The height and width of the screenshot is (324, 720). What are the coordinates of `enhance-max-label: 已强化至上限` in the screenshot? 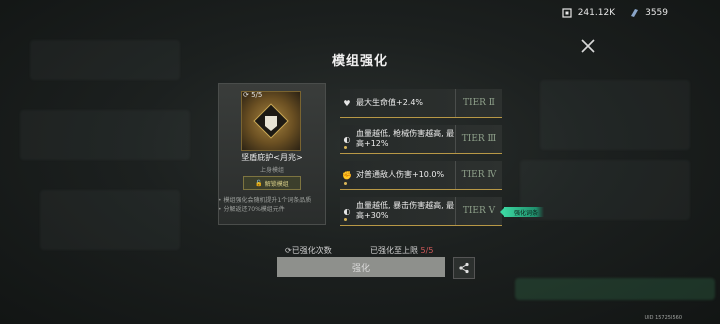 It's located at (394, 250).